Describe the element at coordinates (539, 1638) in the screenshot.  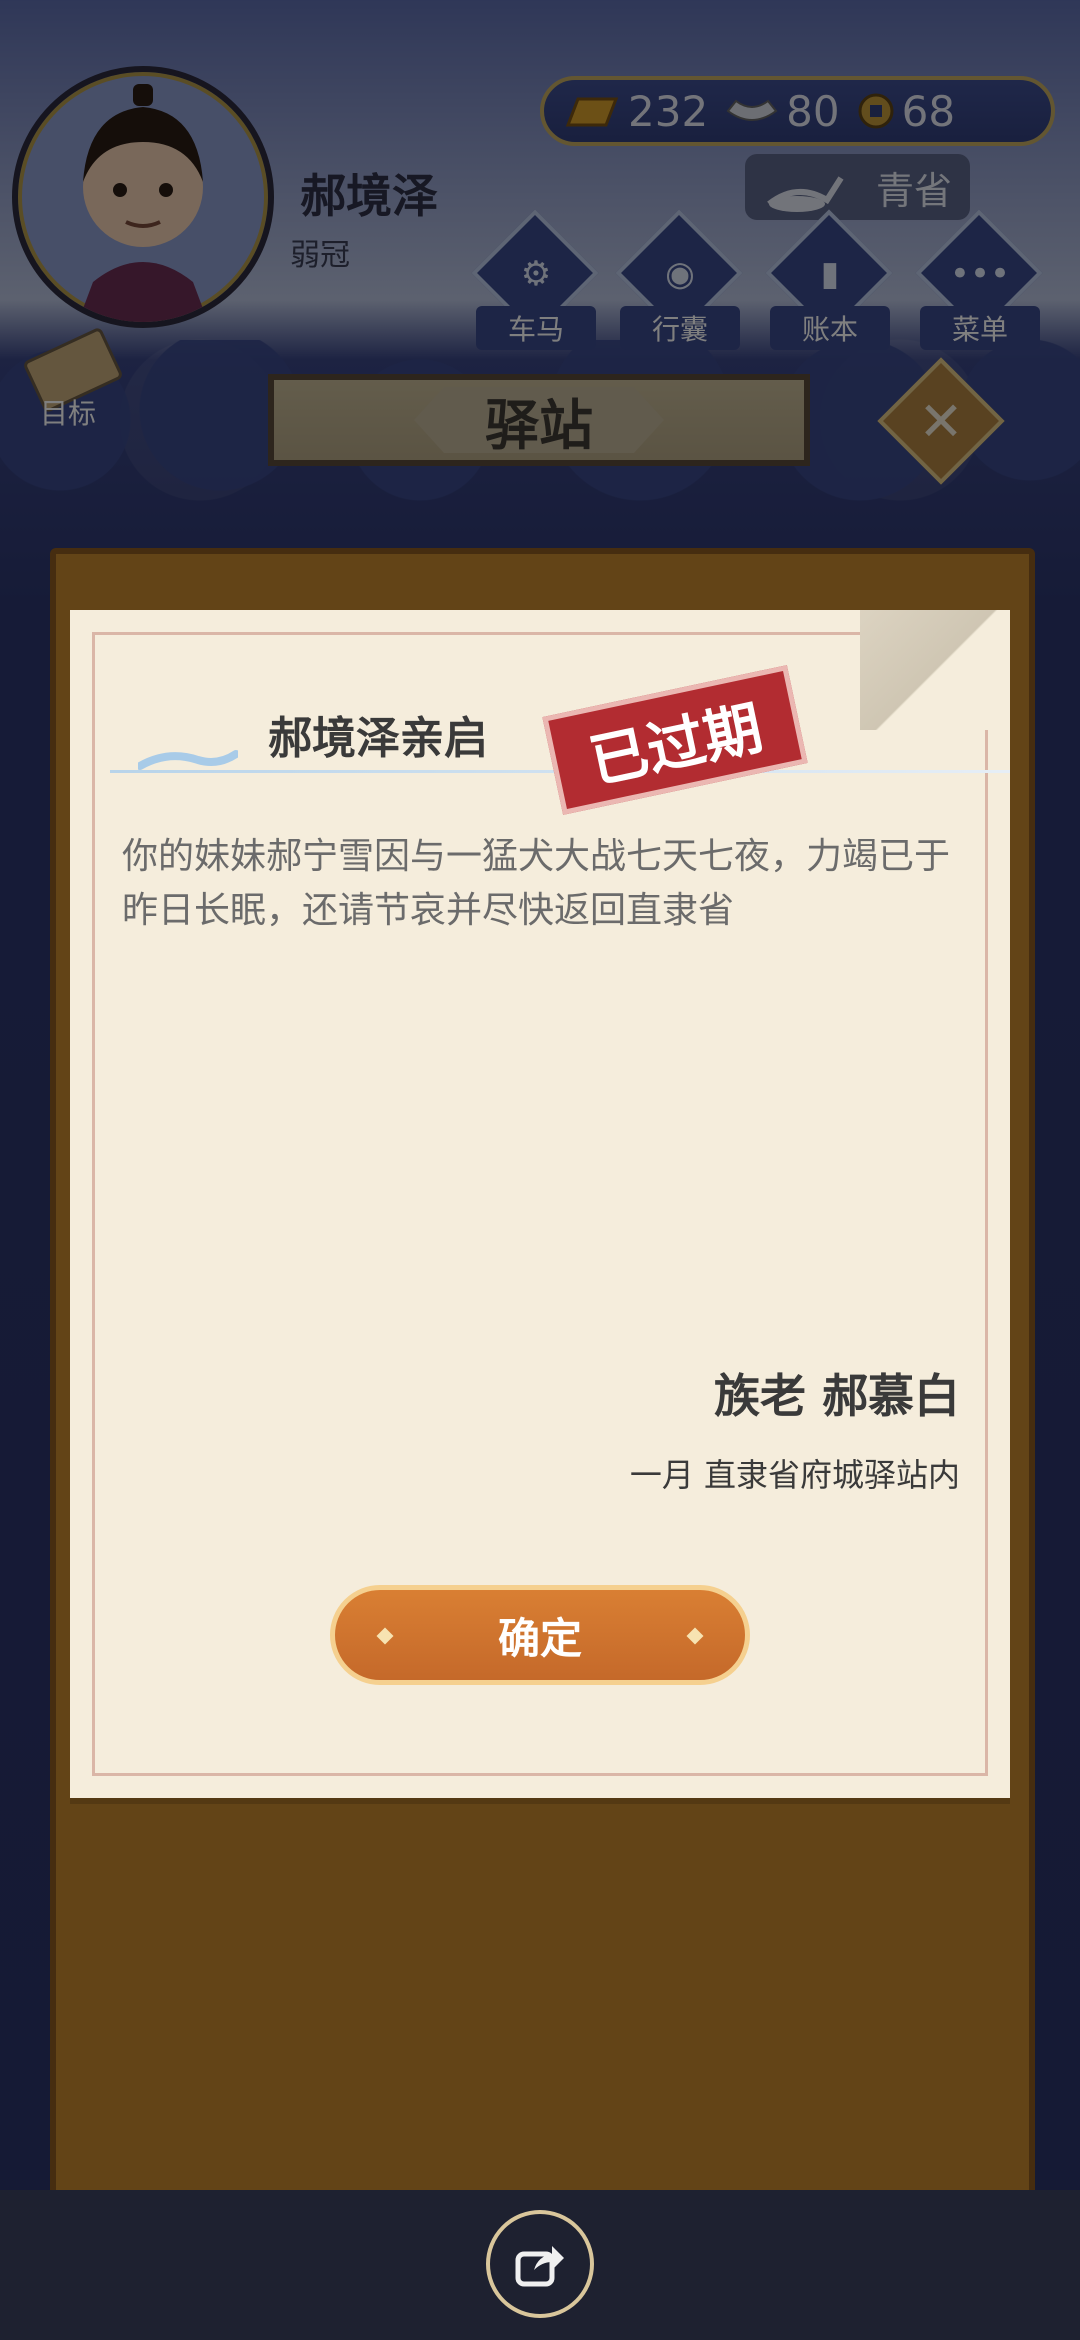
I see `confirm-label: 确定` at that location.